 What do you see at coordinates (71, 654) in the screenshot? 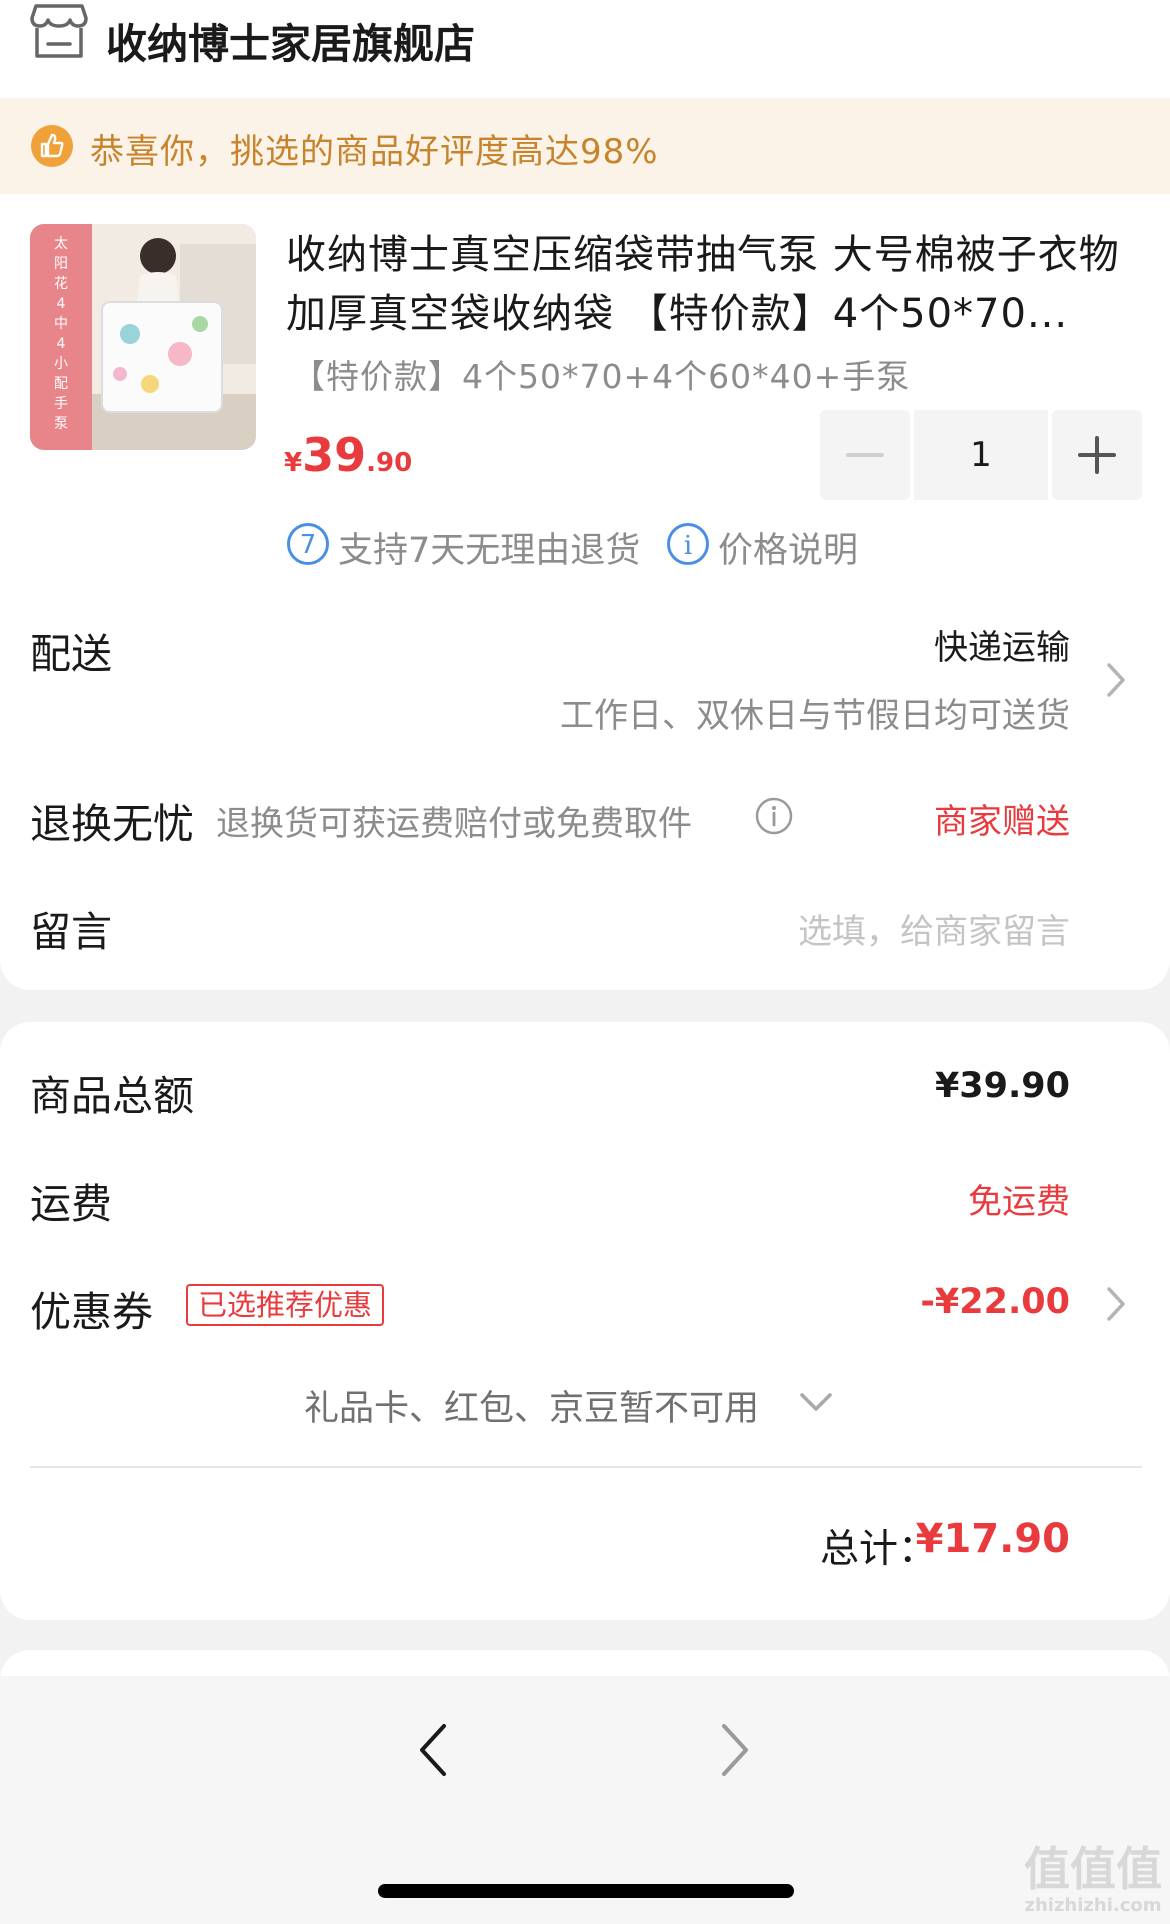
I see `delivery-label: 配送` at bounding box center [71, 654].